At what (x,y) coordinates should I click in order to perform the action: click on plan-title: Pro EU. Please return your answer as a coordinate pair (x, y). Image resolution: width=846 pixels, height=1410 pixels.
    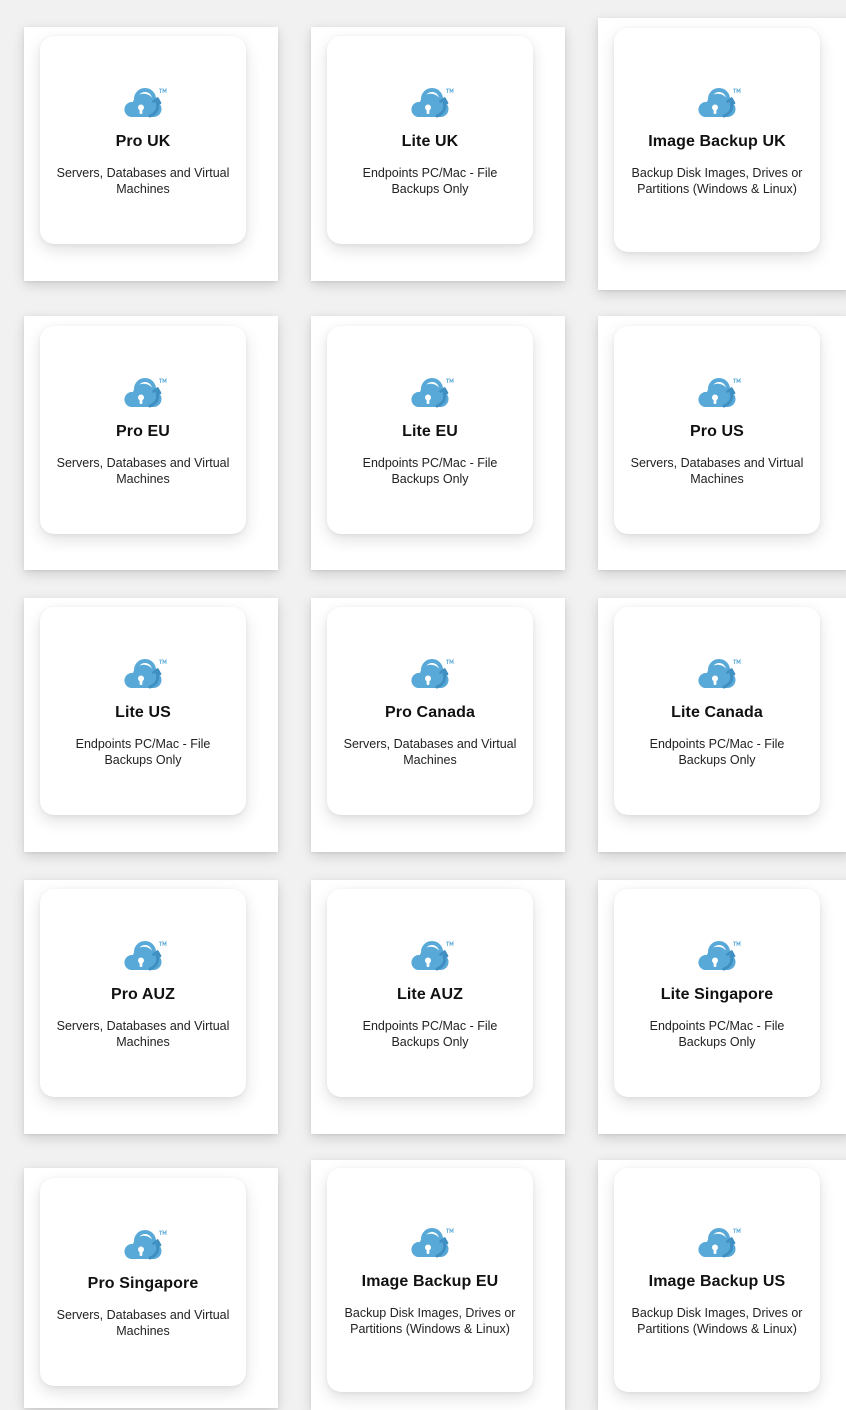
    Looking at the image, I should click on (143, 431).